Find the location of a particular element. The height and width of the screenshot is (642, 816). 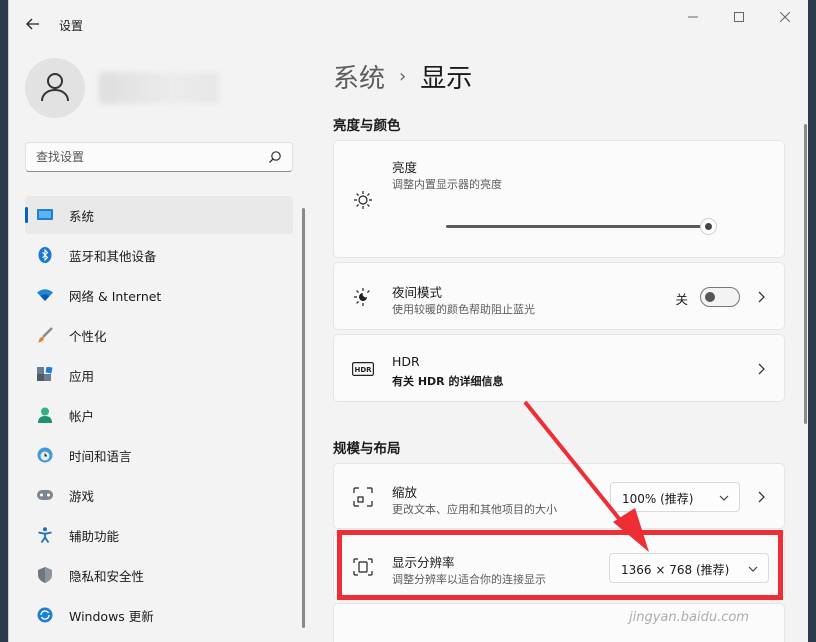

sidebar-item-label: 游戏 is located at coordinates (82, 496).